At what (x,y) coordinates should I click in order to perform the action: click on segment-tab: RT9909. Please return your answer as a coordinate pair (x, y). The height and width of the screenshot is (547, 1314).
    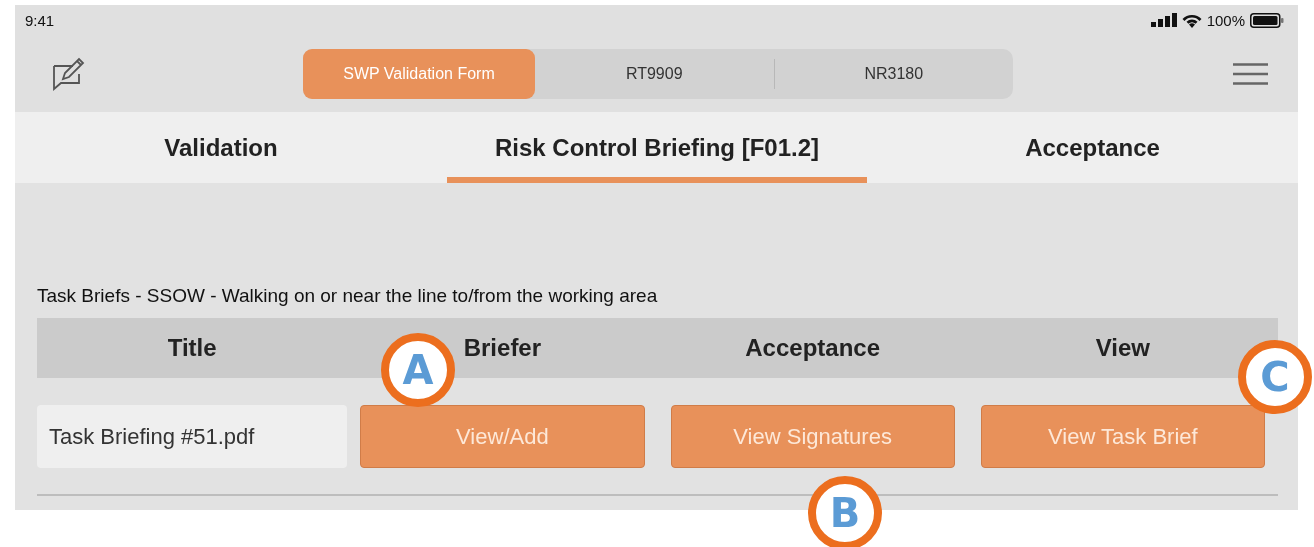
    Looking at the image, I should click on (654, 73).